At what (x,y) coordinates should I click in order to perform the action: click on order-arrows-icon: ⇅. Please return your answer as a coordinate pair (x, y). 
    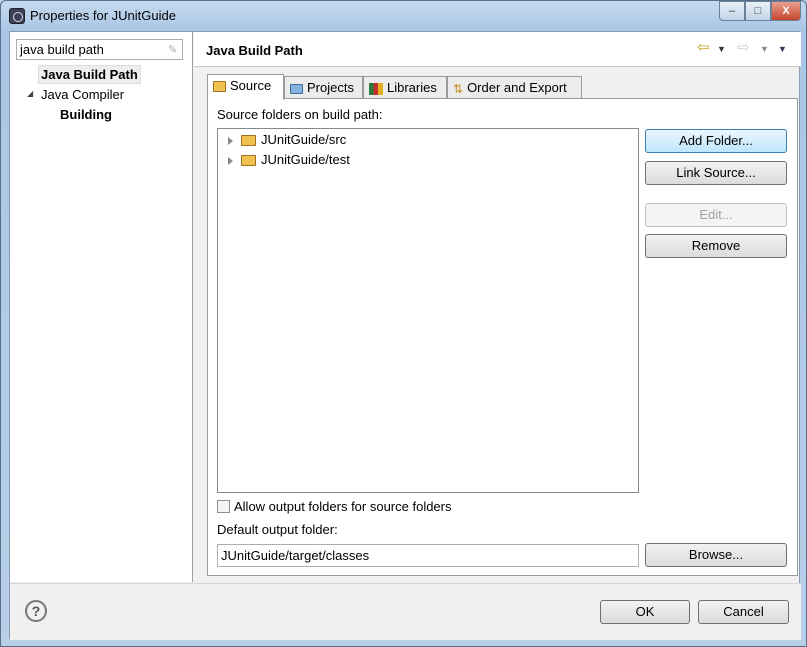
    Looking at the image, I should click on (458, 88).